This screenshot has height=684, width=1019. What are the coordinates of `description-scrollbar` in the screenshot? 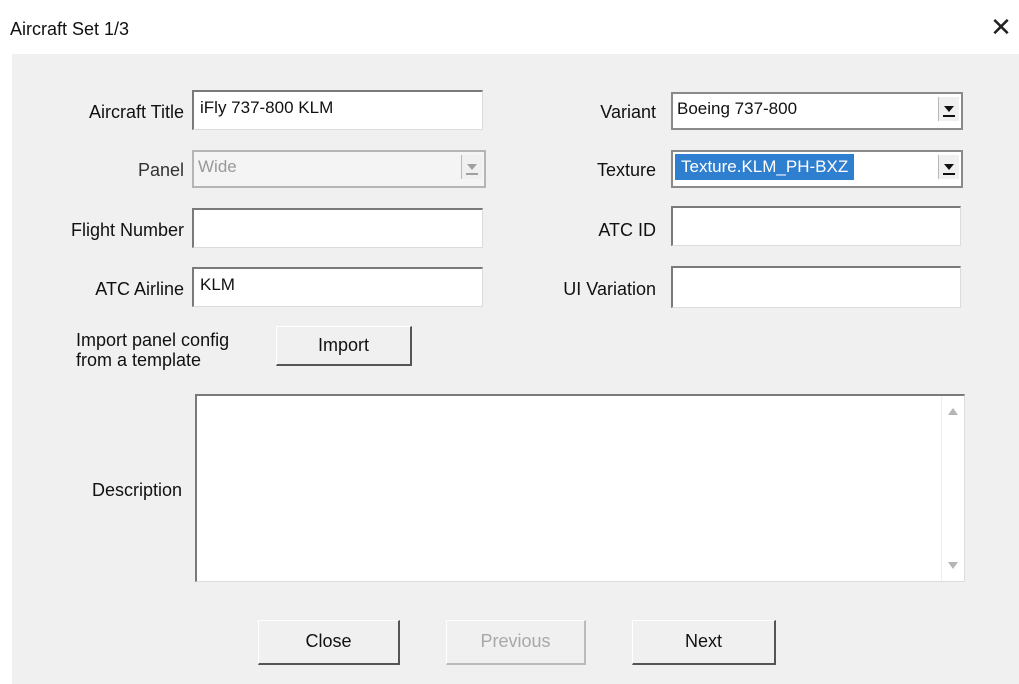 It's located at (952, 488).